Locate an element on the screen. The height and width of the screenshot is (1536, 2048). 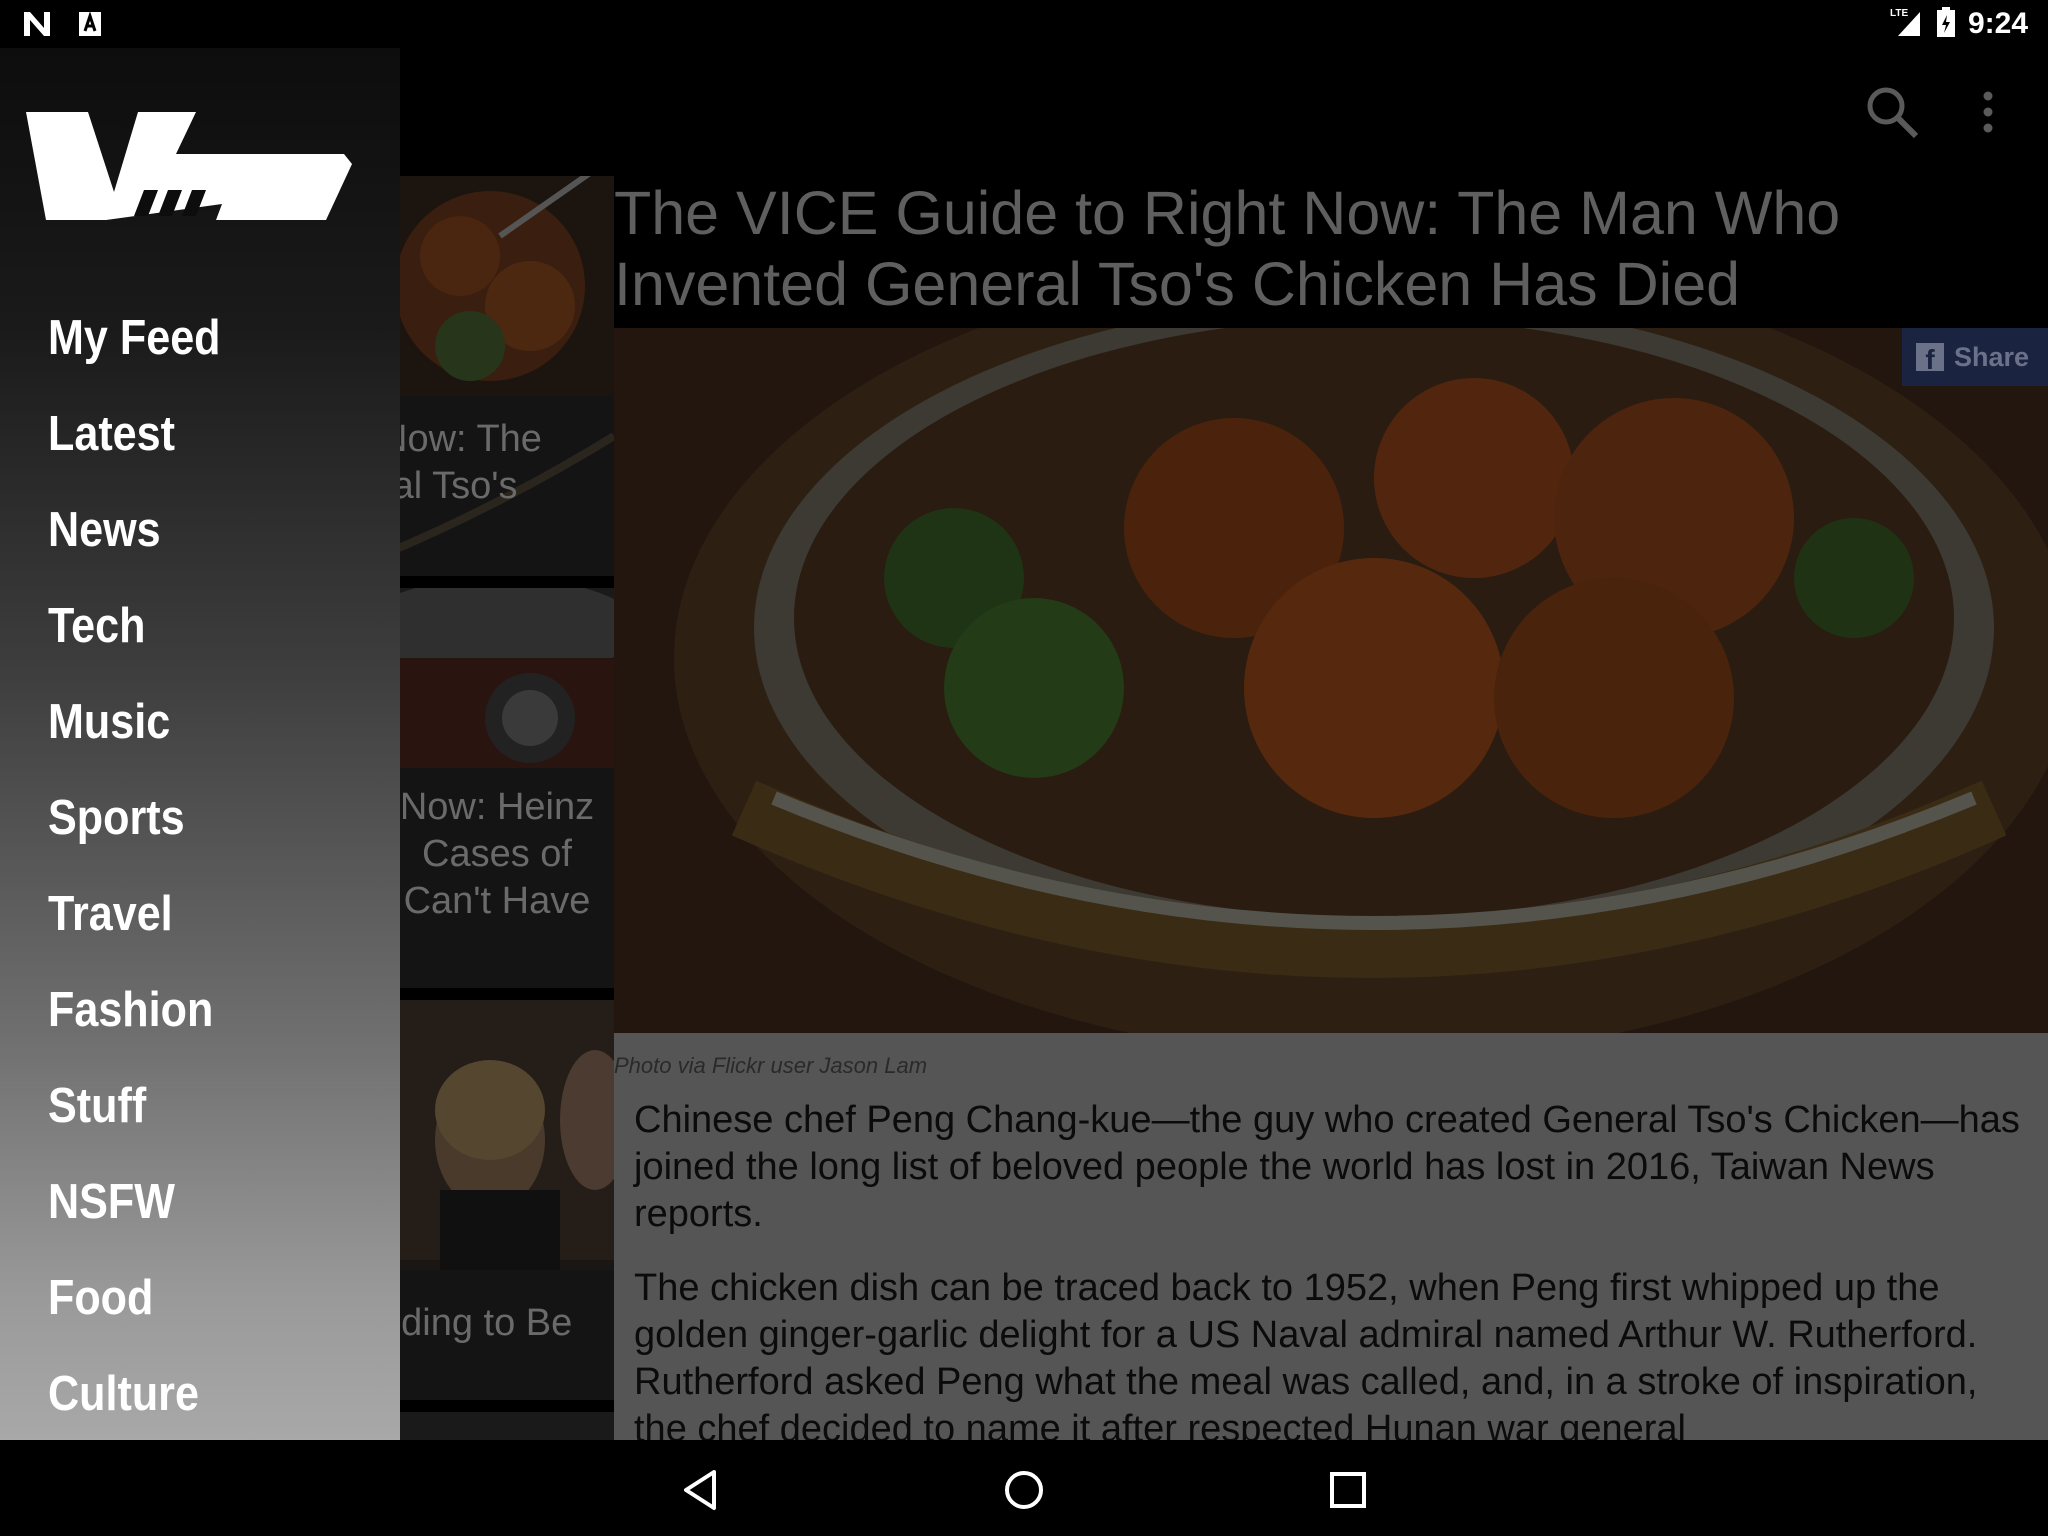
drawer-item-stuff: Stuff is located at coordinates (97, 1106).